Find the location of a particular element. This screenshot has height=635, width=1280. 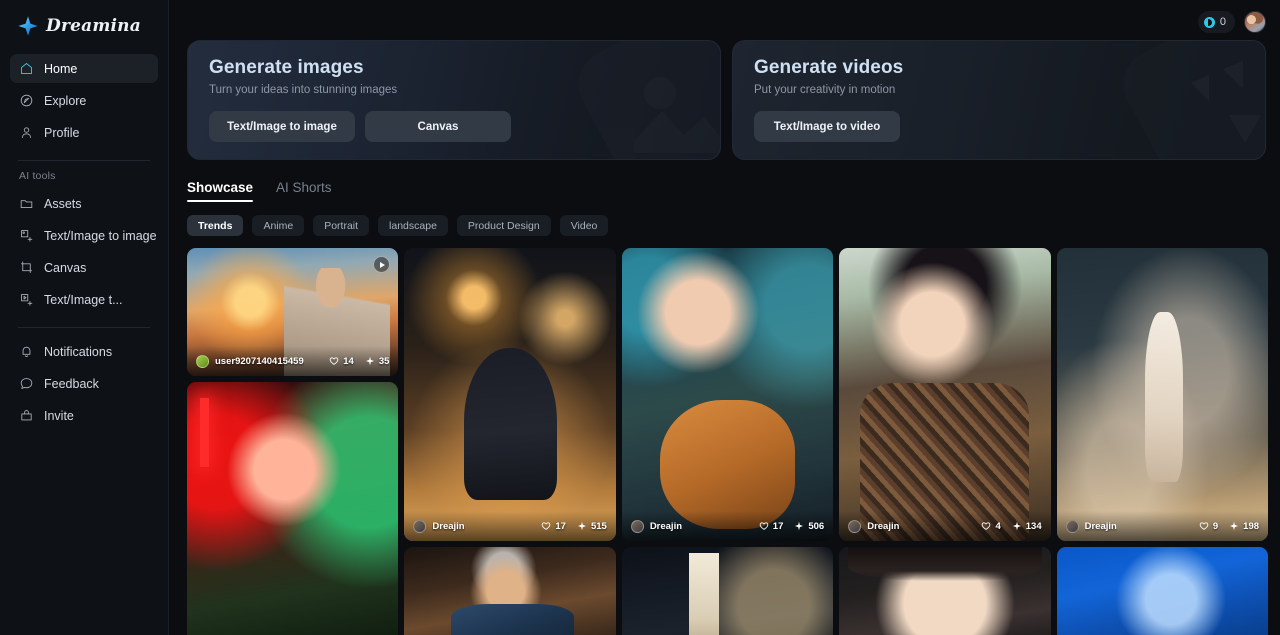

gallery-column: Dreajin 9 198 is located at coordinates (1162, 441).